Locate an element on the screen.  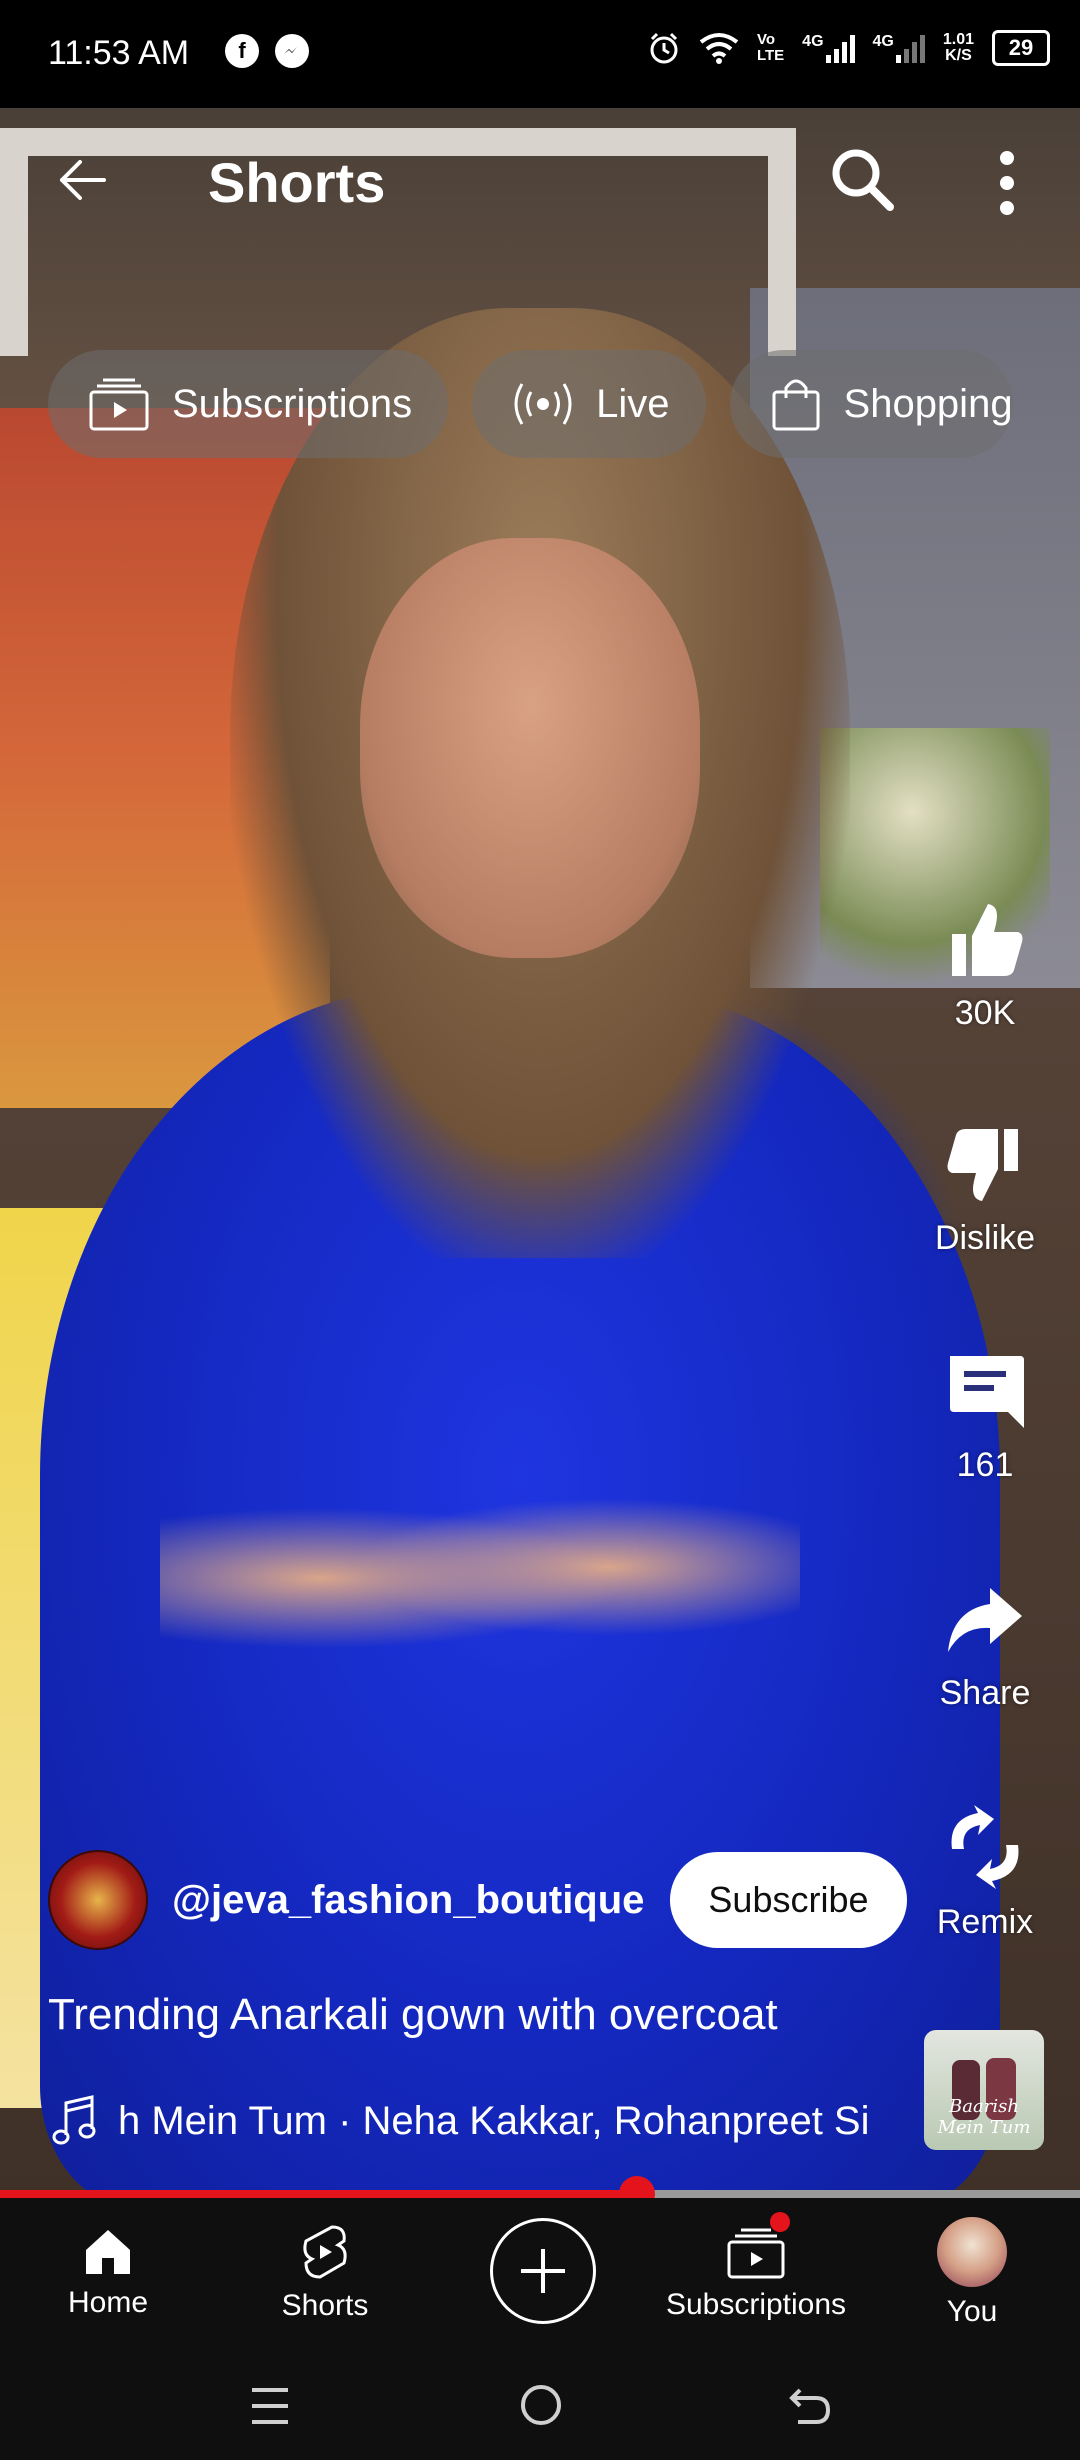
plus-icon is located at coordinates (543, 2271).